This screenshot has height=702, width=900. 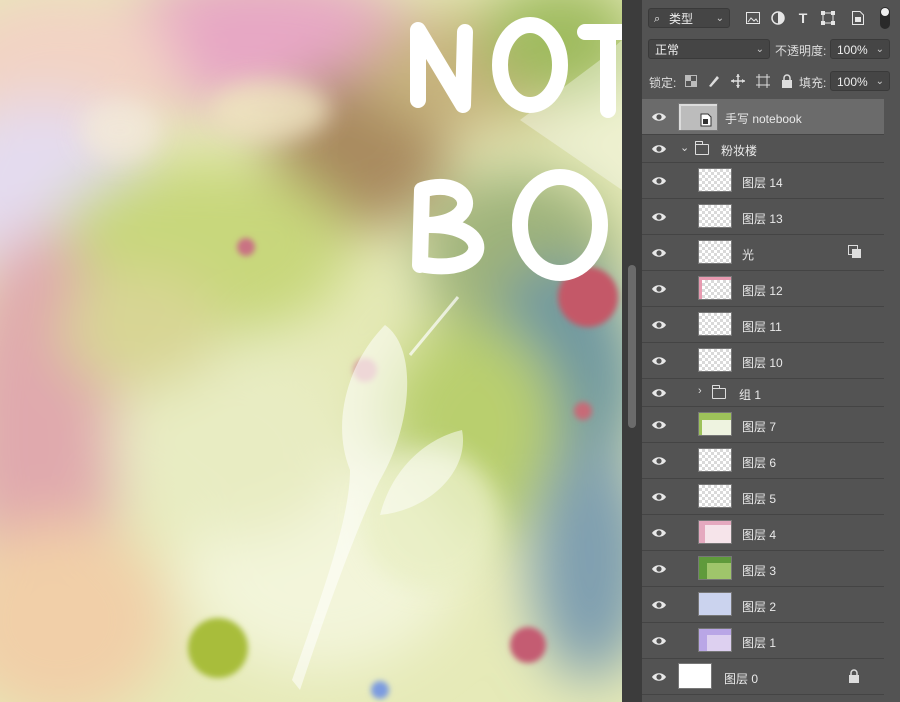 What do you see at coordinates (803, 18) in the screenshot?
I see `type-filter-icon: T` at bounding box center [803, 18].